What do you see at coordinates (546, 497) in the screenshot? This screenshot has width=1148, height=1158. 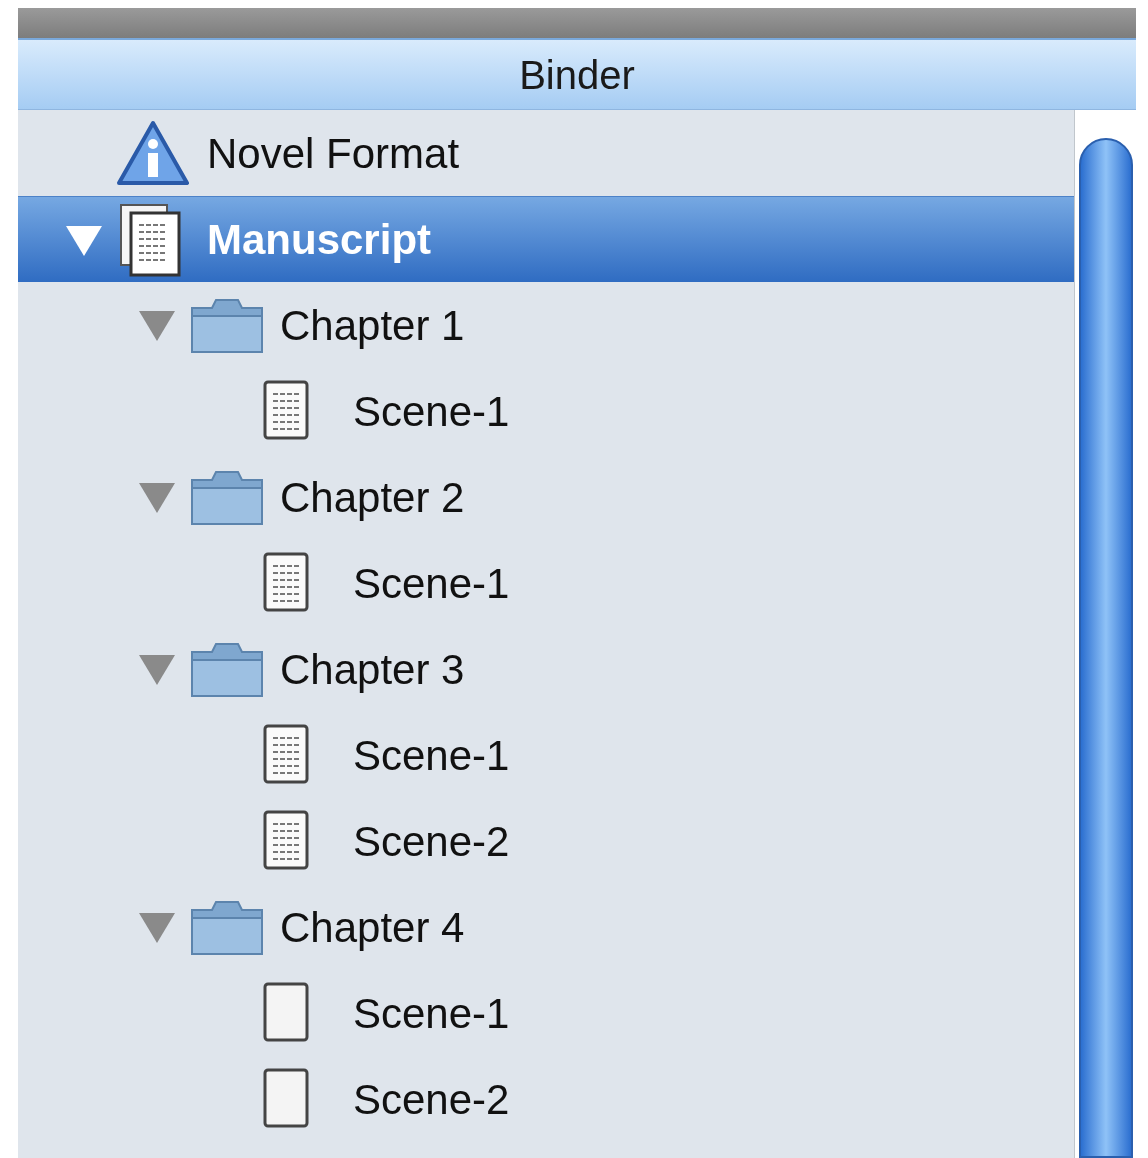 I see `binder-row: Chapter 2` at bounding box center [546, 497].